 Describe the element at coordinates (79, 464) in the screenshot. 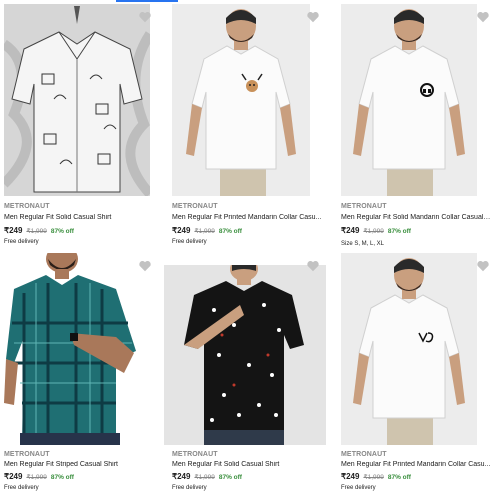

I see `product-title: Men Regular Fit Striped Casual Shirt` at that location.